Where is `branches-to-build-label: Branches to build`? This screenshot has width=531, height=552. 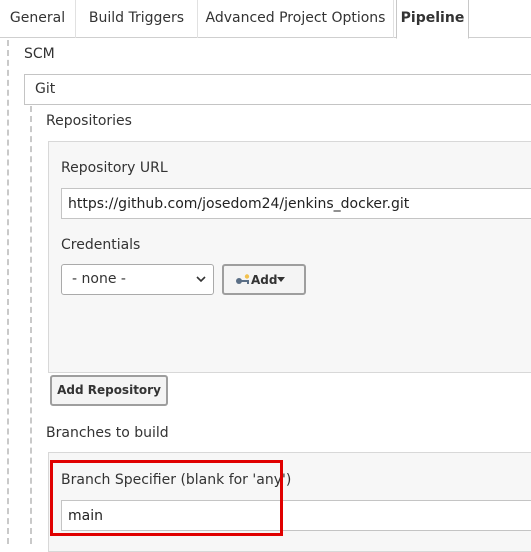 branches-to-build-label: Branches to build is located at coordinates (107, 433).